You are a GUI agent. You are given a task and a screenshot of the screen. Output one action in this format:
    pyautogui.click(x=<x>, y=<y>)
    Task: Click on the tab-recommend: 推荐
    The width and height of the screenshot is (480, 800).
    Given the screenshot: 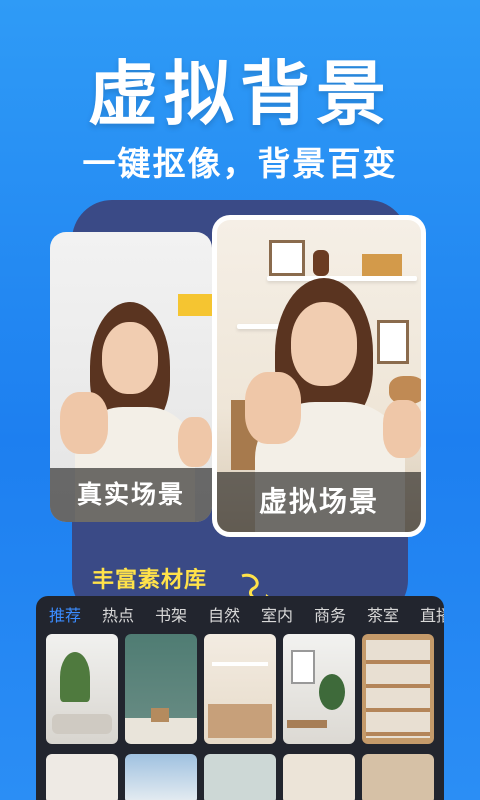 What is the action you would take?
    pyautogui.click(x=65, y=616)
    